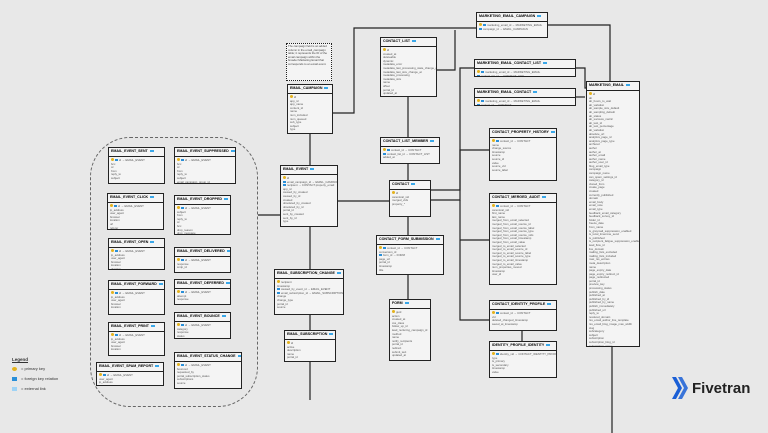 The image size is (768, 433). Describe the element at coordinates (106, 382) in the screenshot. I see `field-name: ip_address` at that location.